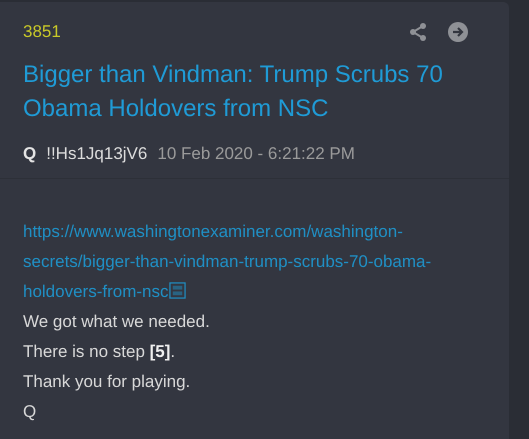  What do you see at coordinates (256, 154) in the screenshot?
I see `post-timestamp: 10 Feb 2020 - 6:21:22 PM` at bounding box center [256, 154].